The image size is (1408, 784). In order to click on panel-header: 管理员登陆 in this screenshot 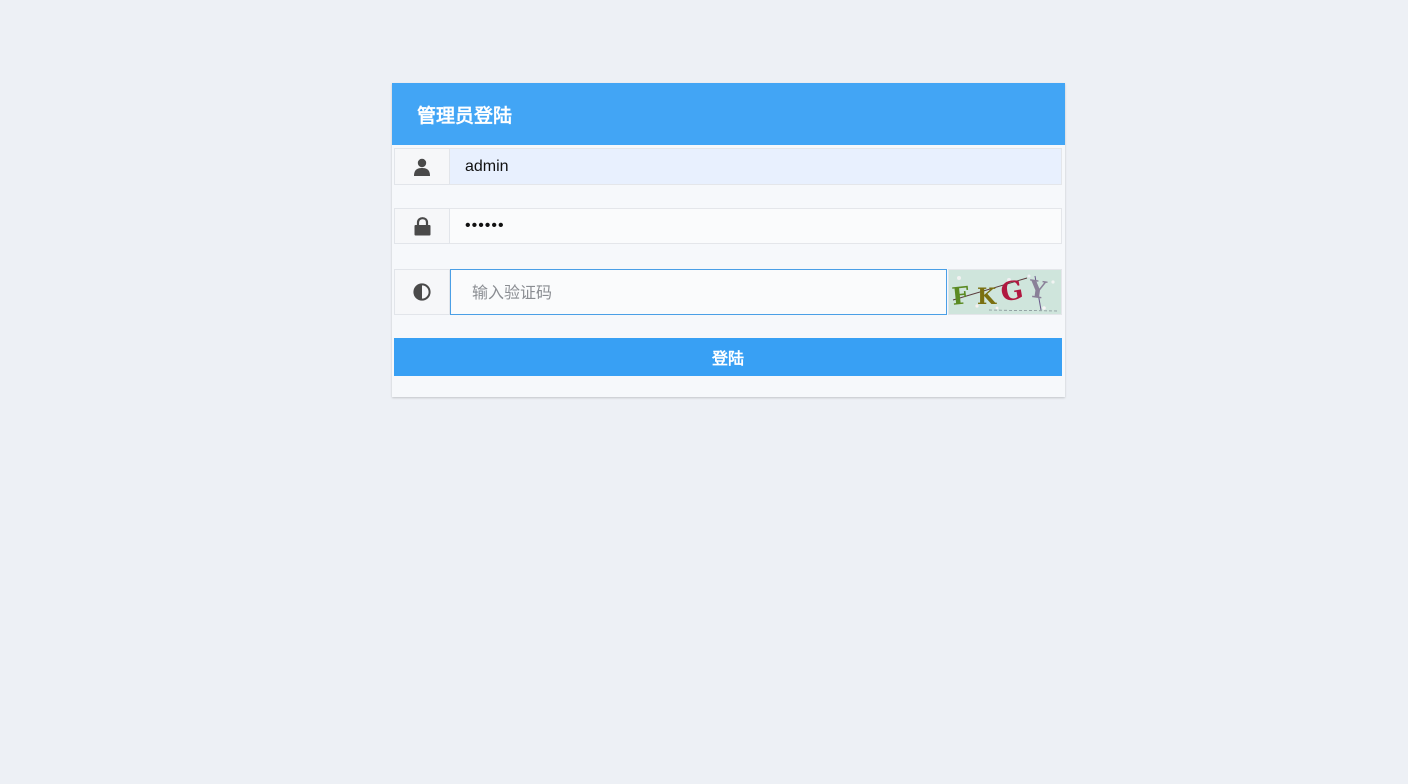, I will do `click(728, 114)`.